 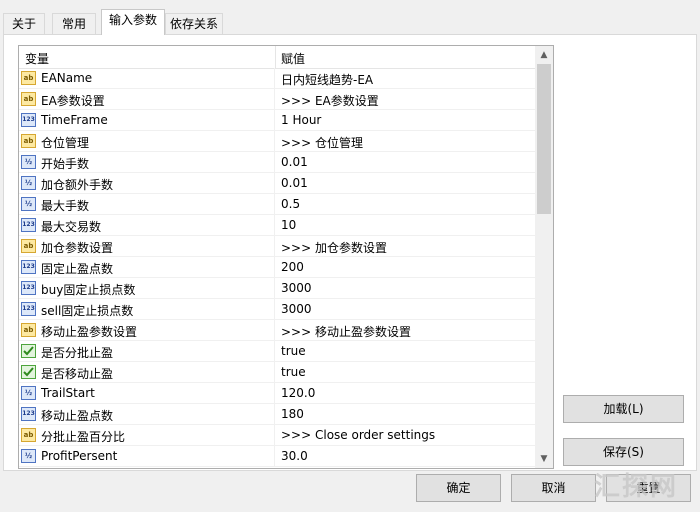 I want to click on table-row: ½ 加仓额外手数 0.01, so click(x=277, y=183).